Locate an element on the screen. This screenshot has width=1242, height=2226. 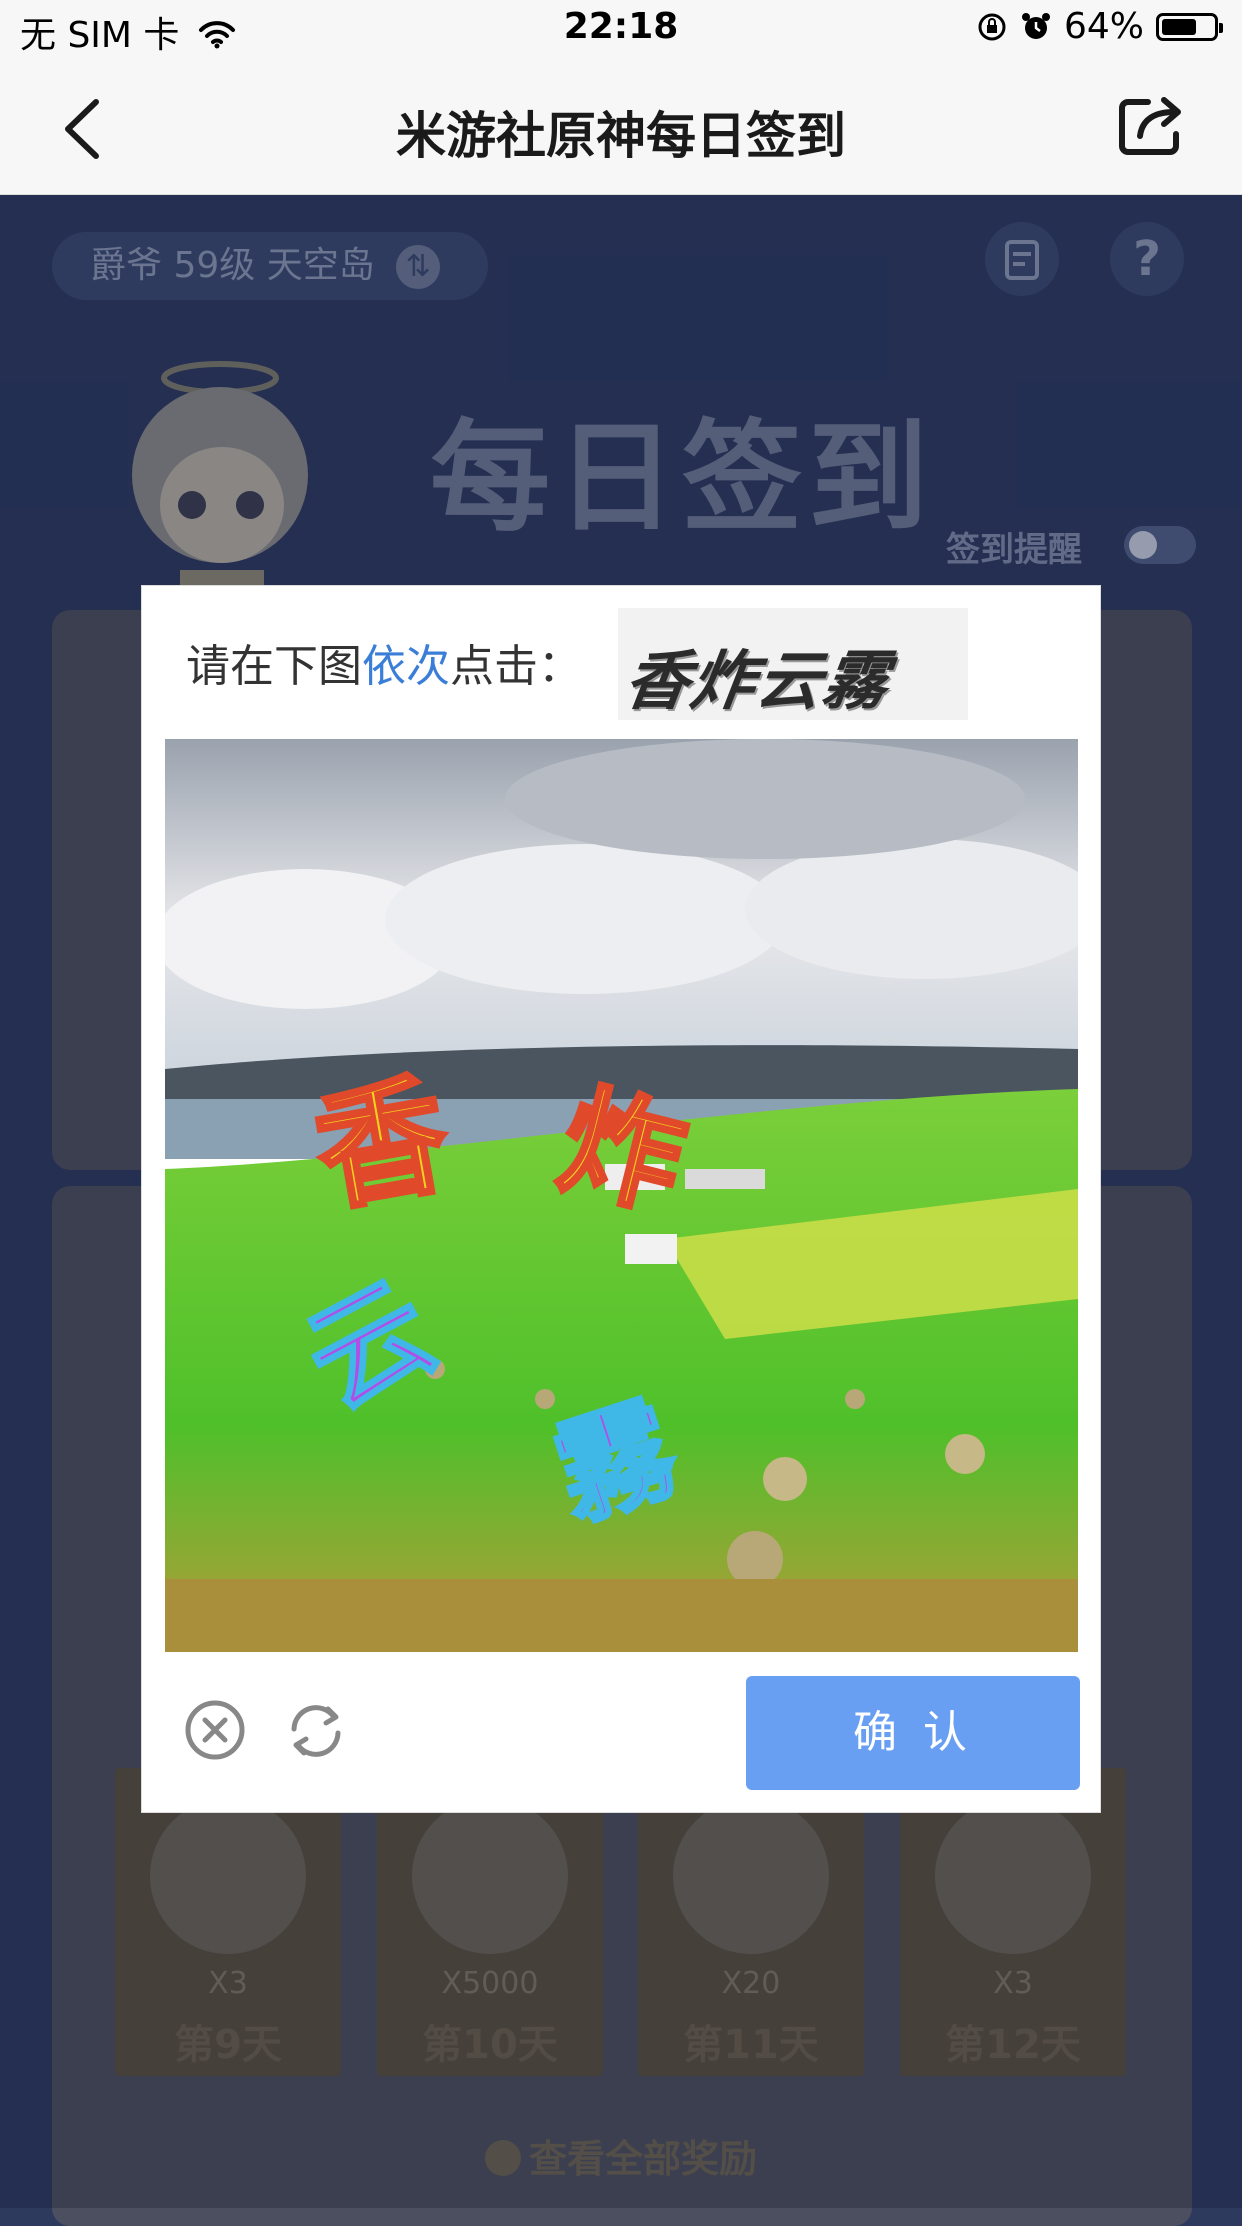
status-bar: 无 SIM 卡 22:18 64% is located at coordinates (621, 31).